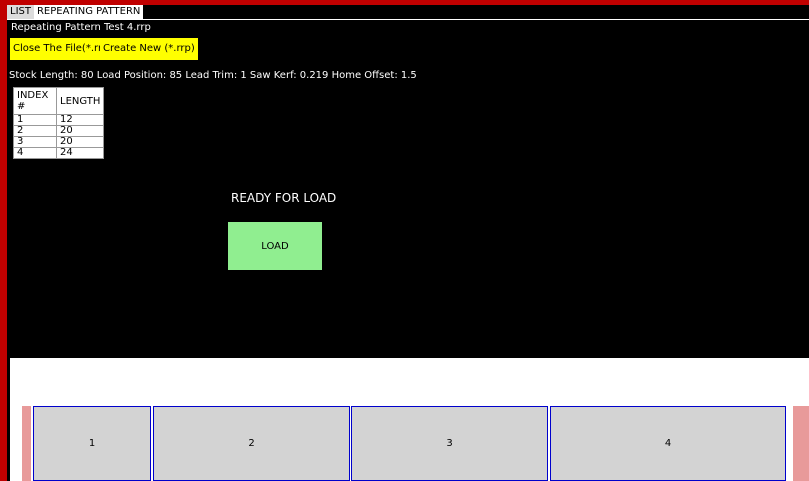  Describe the element at coordinates (20, 12) in the screenshot. I see `tab-list: LIST` at that location.